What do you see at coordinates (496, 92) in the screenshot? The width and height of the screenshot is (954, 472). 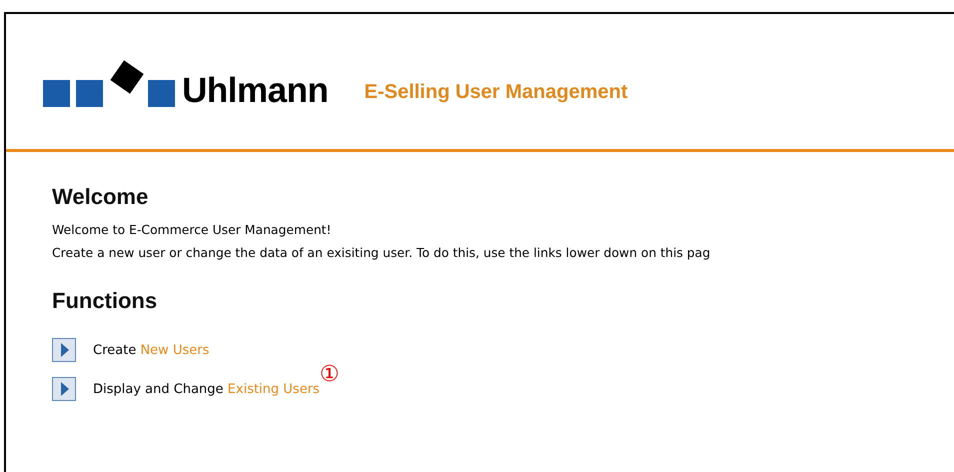 I see `app-title: E-Selling User Management` at bounding box center [496, 92].